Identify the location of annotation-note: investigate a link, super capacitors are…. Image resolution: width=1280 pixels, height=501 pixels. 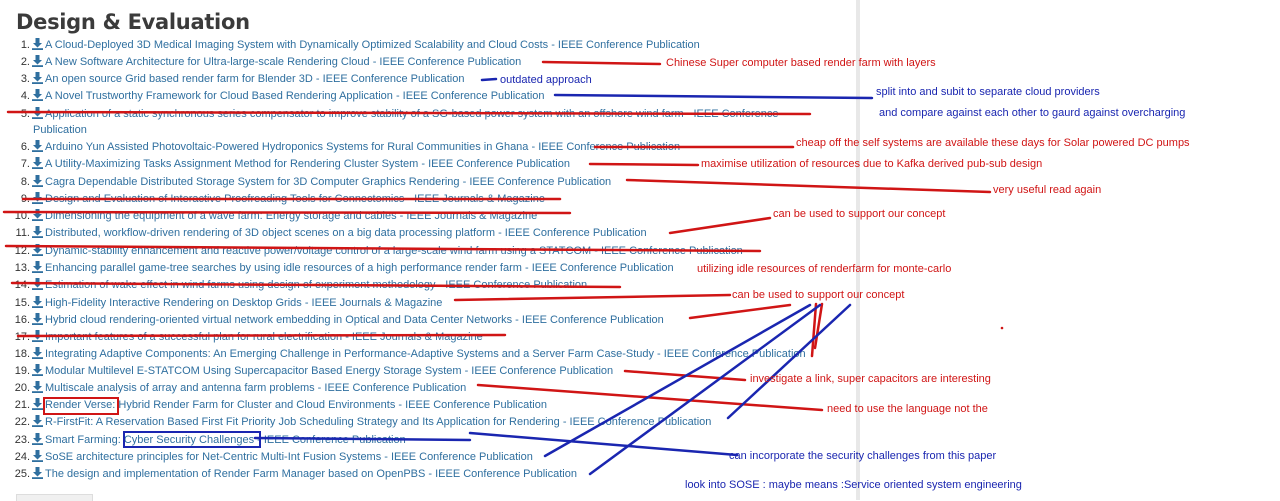
(870, 379).